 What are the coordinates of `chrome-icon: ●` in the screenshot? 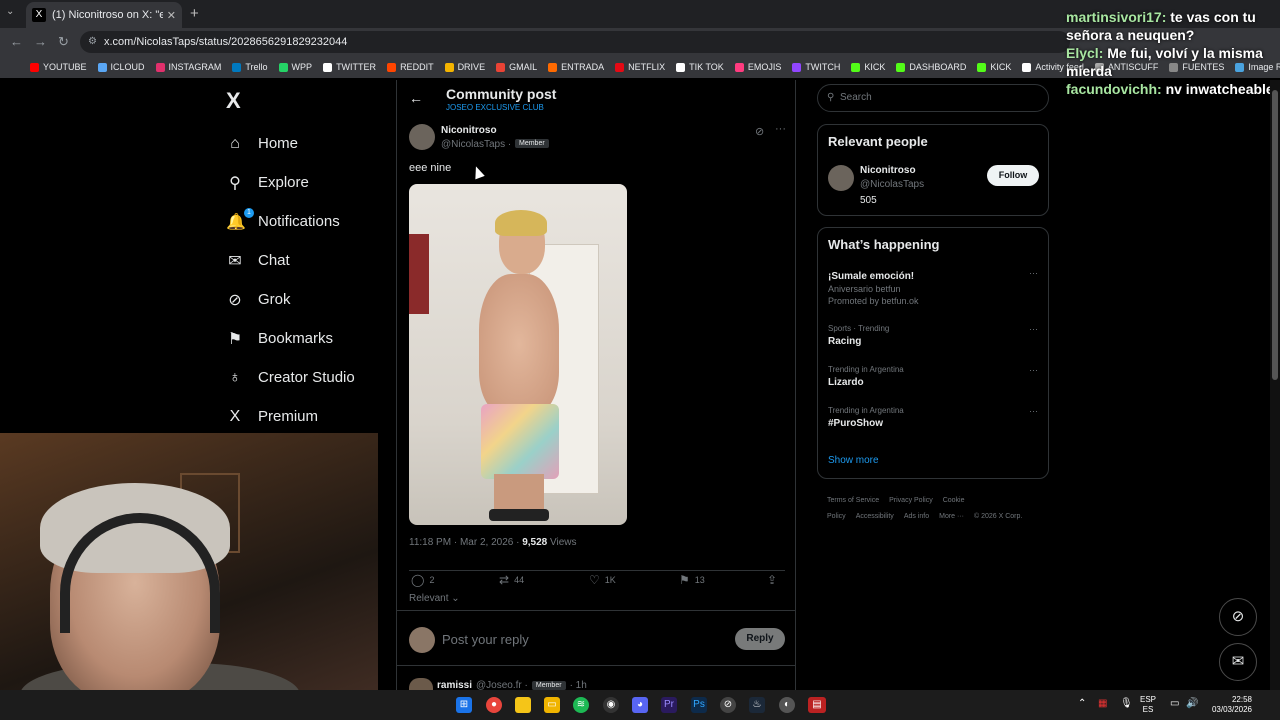 It's located at (494, 705).